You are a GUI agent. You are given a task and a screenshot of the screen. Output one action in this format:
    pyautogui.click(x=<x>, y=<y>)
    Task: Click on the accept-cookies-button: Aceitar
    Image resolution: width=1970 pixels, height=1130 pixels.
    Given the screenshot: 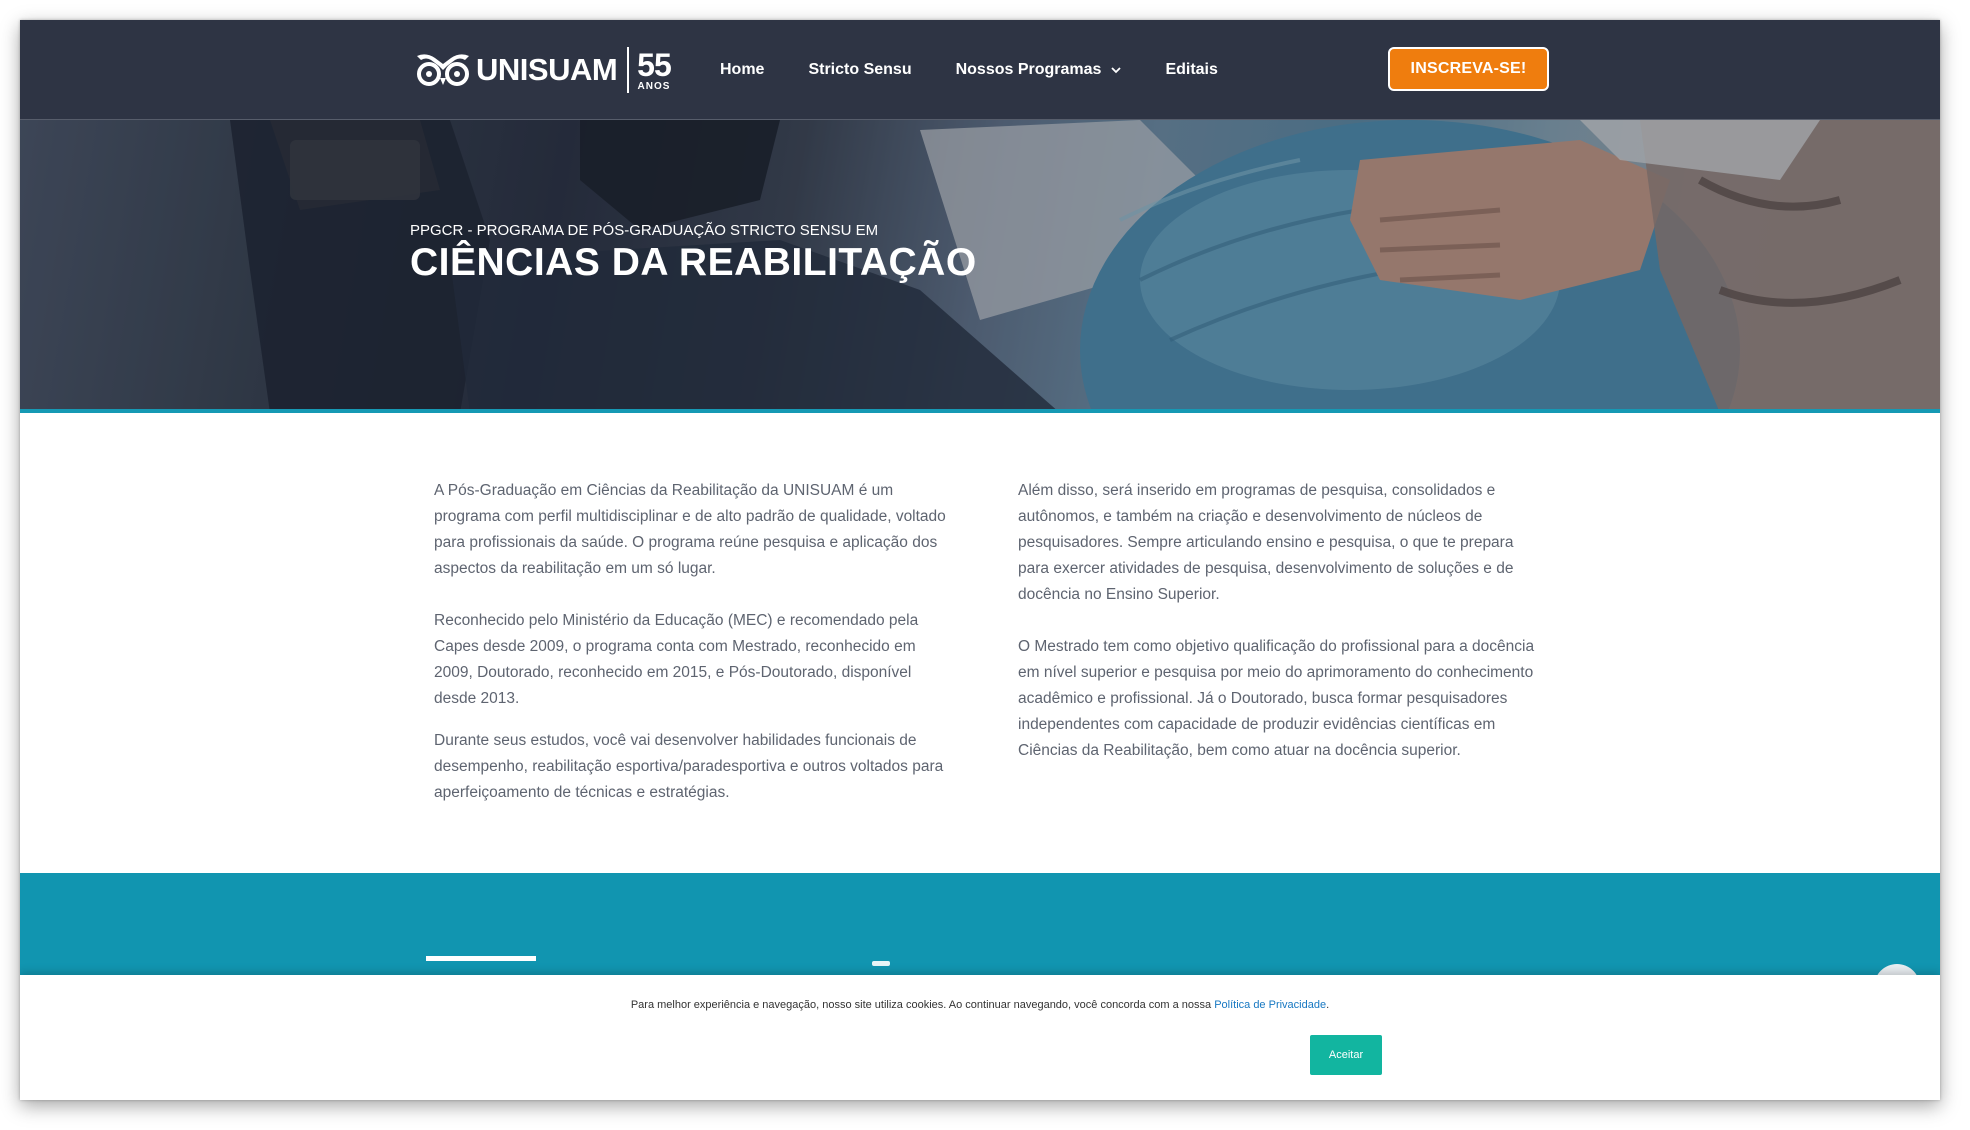 What is the action you would take?
    pyautogui.click(x=1346, y=1055)
    